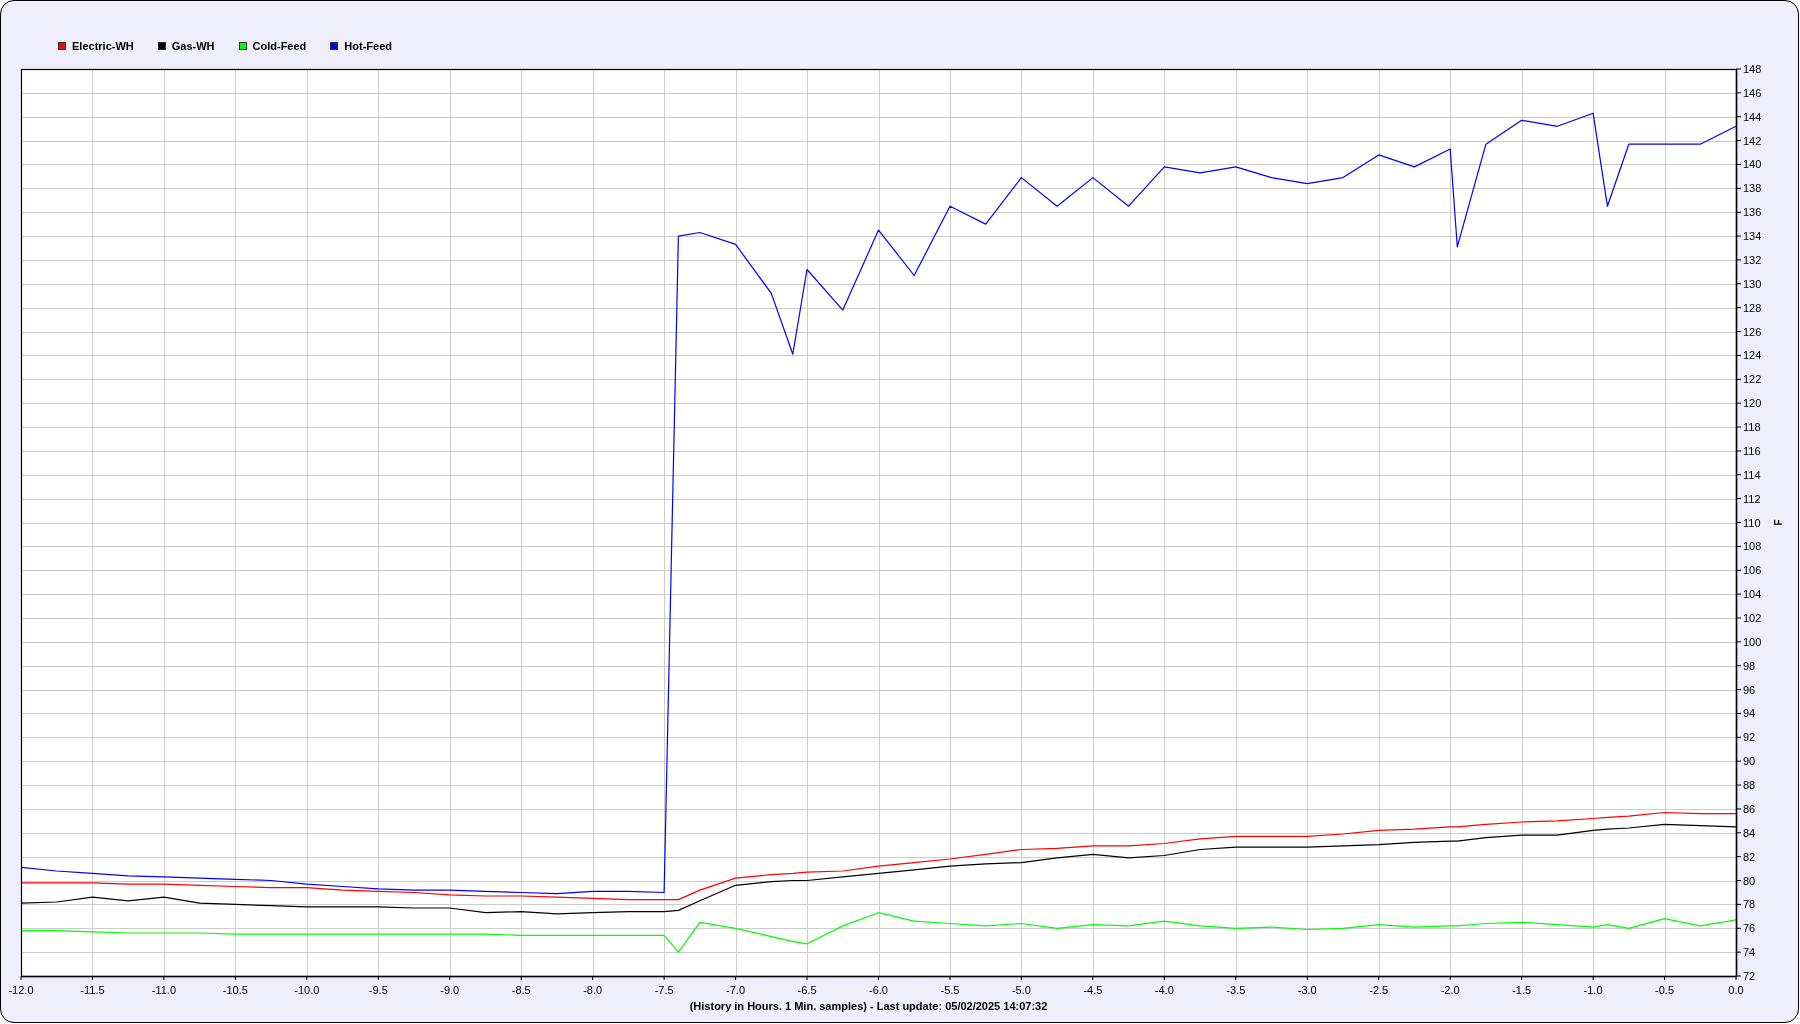 Image resolution: width=1800 pixels, height=1024 pixels. I want to click on axis-tick-label: 146, so click(1752, 92).